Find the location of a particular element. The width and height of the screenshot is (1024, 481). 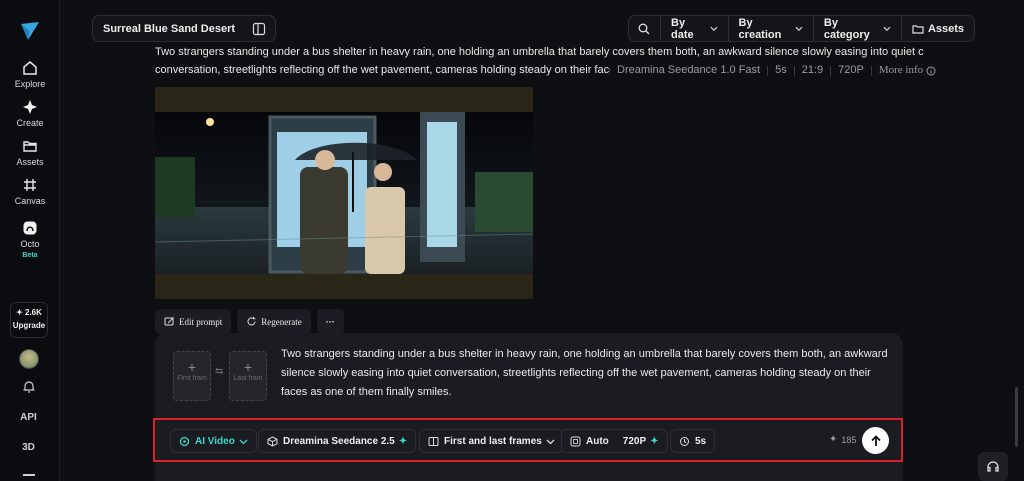

search-icon is located at coordinates (644, 28).